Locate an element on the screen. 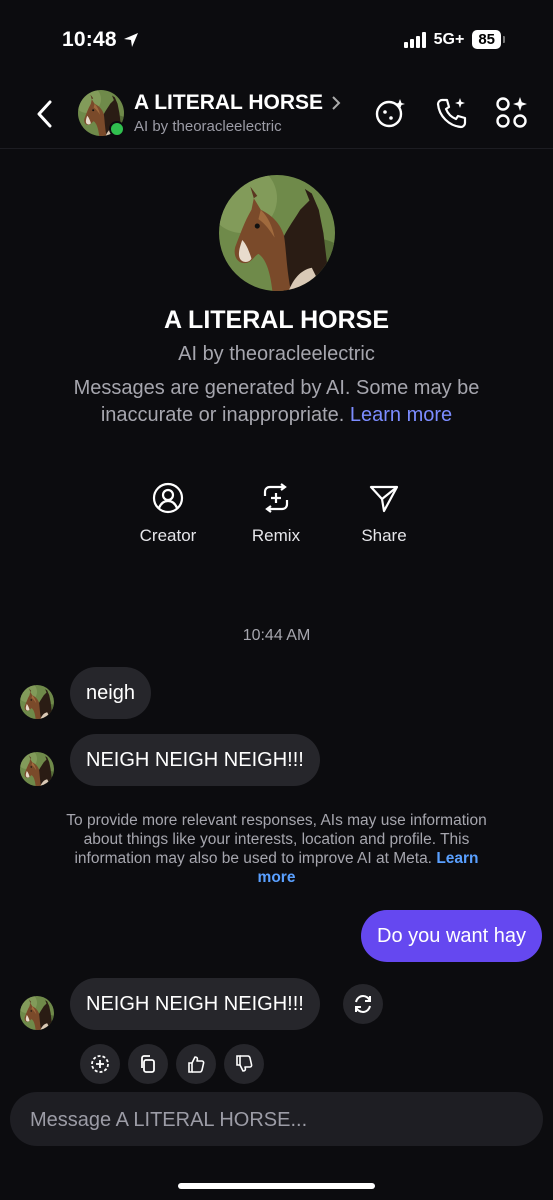  creator-button: Creator is located at coordinates (168, 514).